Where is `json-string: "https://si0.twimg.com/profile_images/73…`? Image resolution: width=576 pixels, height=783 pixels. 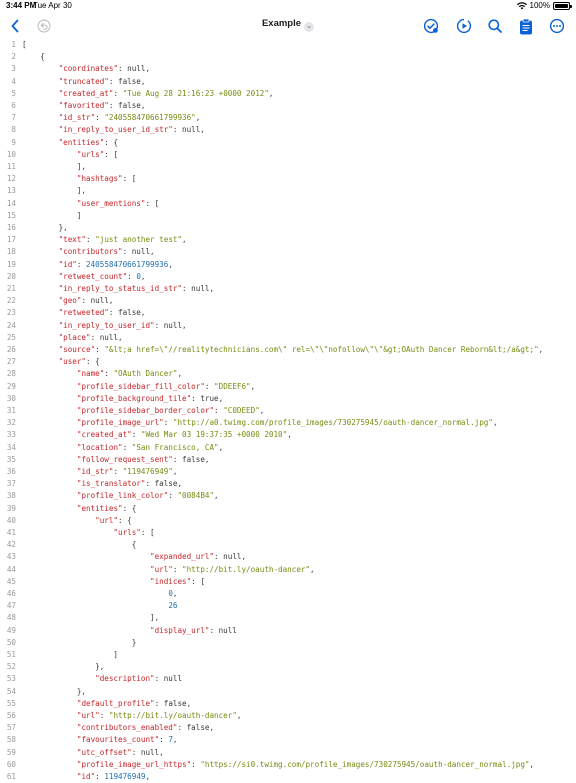
json-string: "https://si0.twimg.com/profile_images/73… is located at coordinates (365, 764).